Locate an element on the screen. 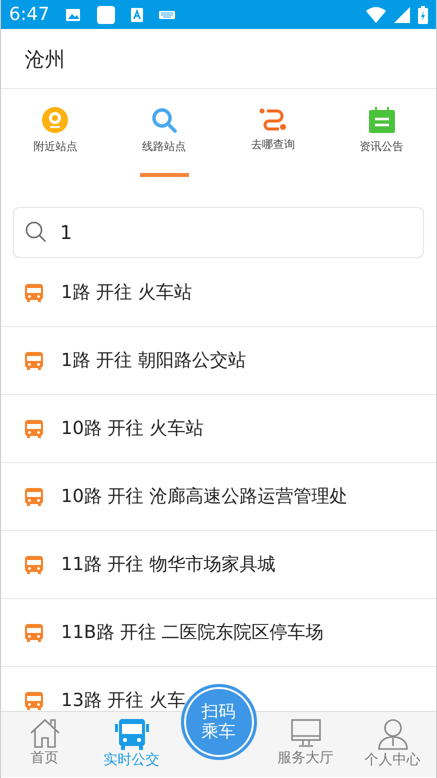 The height and width of the screenshot is (778, 437). route-item: 11路 开往 物华市场家具城 is located at coordinates (218, 565).